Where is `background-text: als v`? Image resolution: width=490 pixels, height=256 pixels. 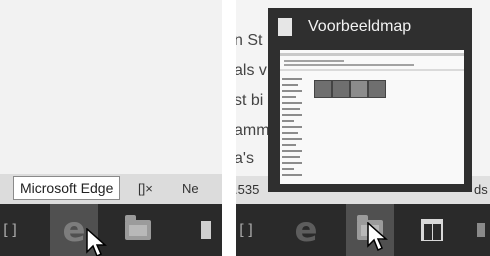 background-text: als v is located at coordinates (251, 70).